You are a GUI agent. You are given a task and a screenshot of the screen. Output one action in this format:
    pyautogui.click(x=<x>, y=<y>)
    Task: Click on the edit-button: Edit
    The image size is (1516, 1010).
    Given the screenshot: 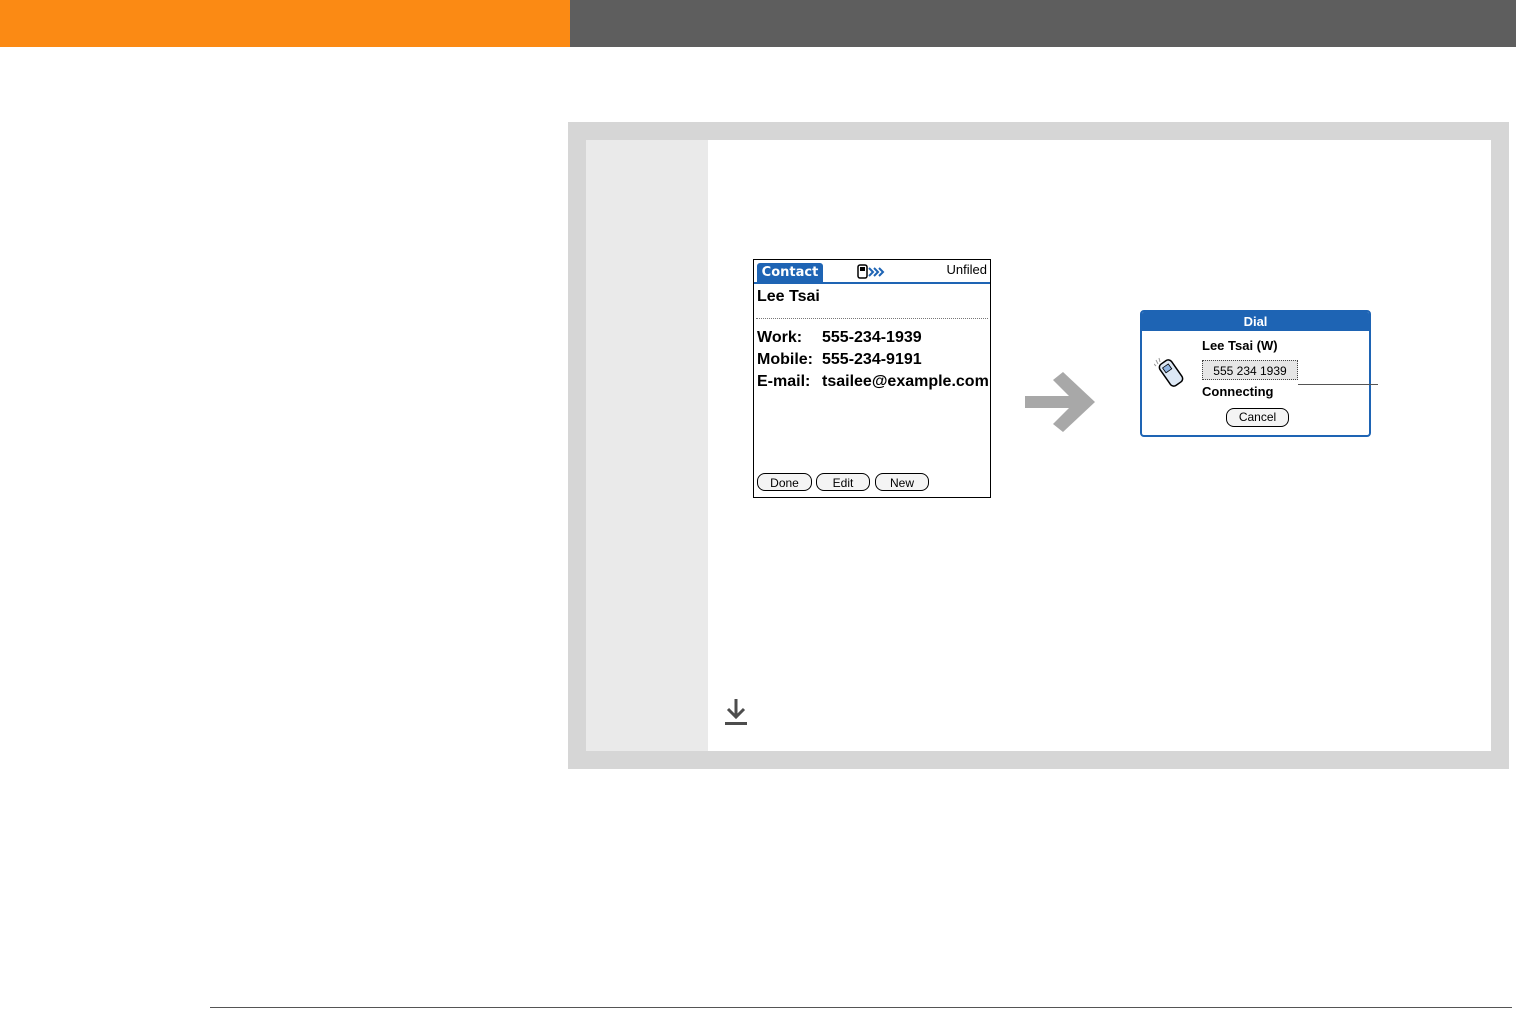 What is the action you would take?
    pyautogui.click(x=843, y=482)
    